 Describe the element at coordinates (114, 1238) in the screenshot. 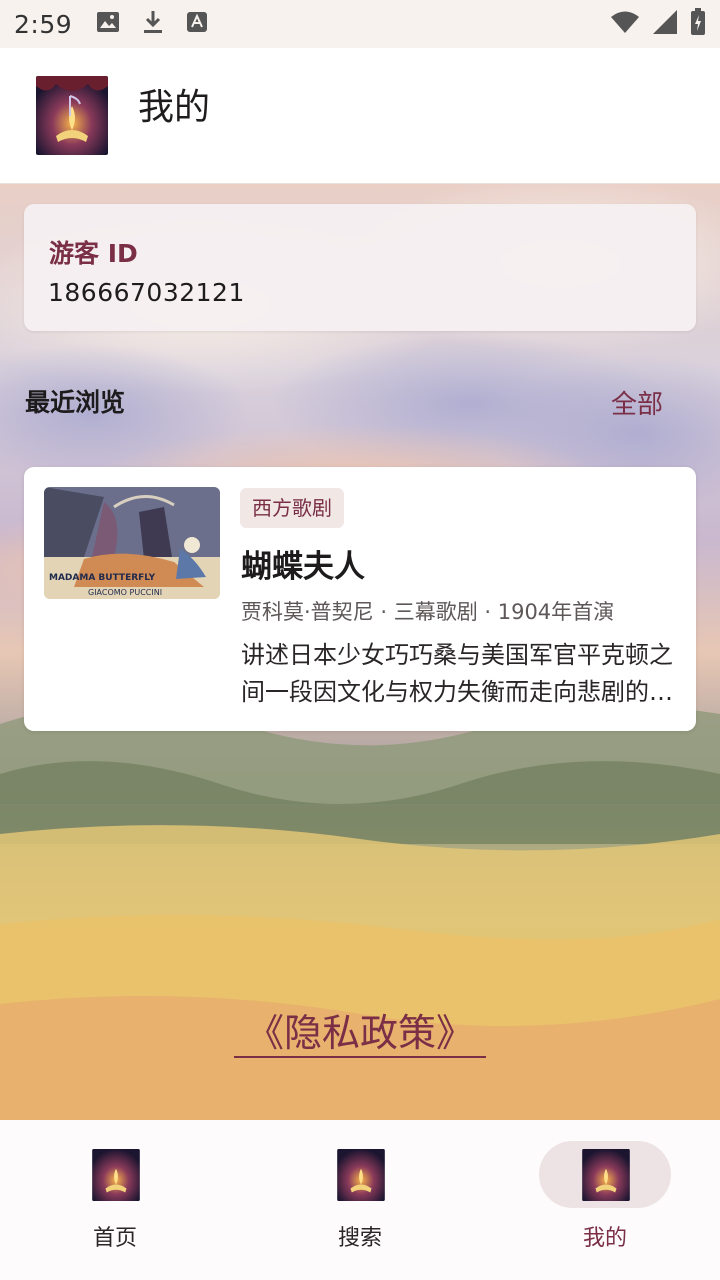

I see `nav-label-home: 首页` at that location.